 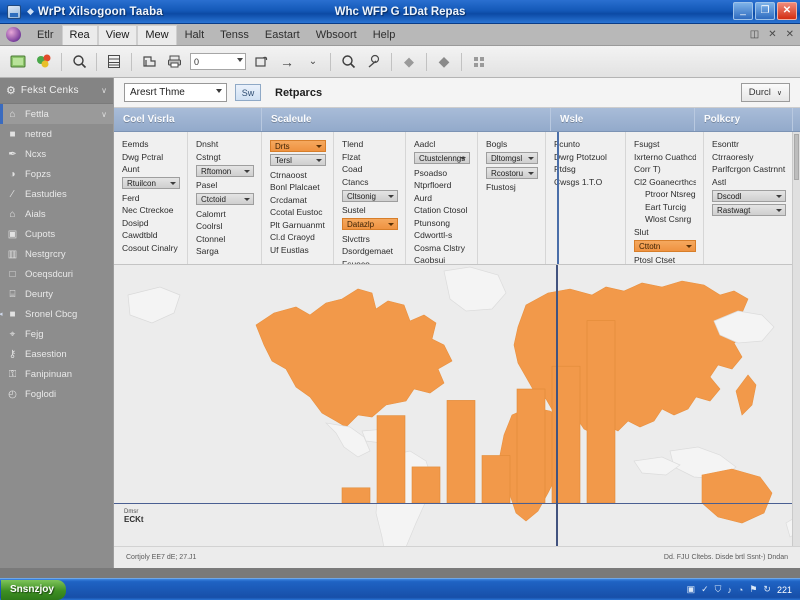 What do you see at coordinates (56, 354) in the screenshot?
I see `sidebar-item-12: ⚷ Easestion` at bounding box center [56, 354].